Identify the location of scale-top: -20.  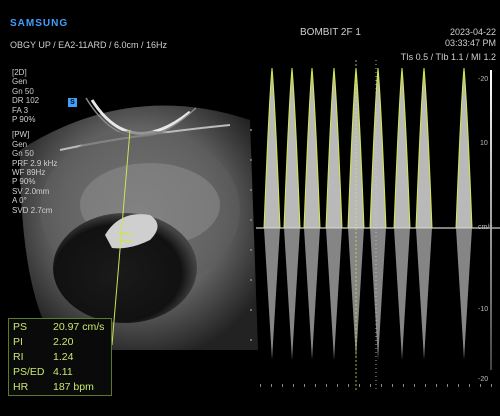
(483, 79).